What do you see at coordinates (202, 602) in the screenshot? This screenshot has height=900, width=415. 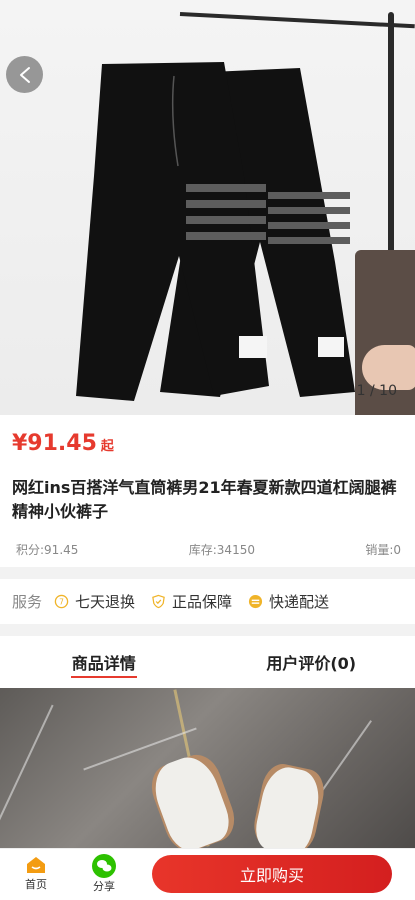 I see `service-item-label: 正品保障` at bounding box center [202, 602].